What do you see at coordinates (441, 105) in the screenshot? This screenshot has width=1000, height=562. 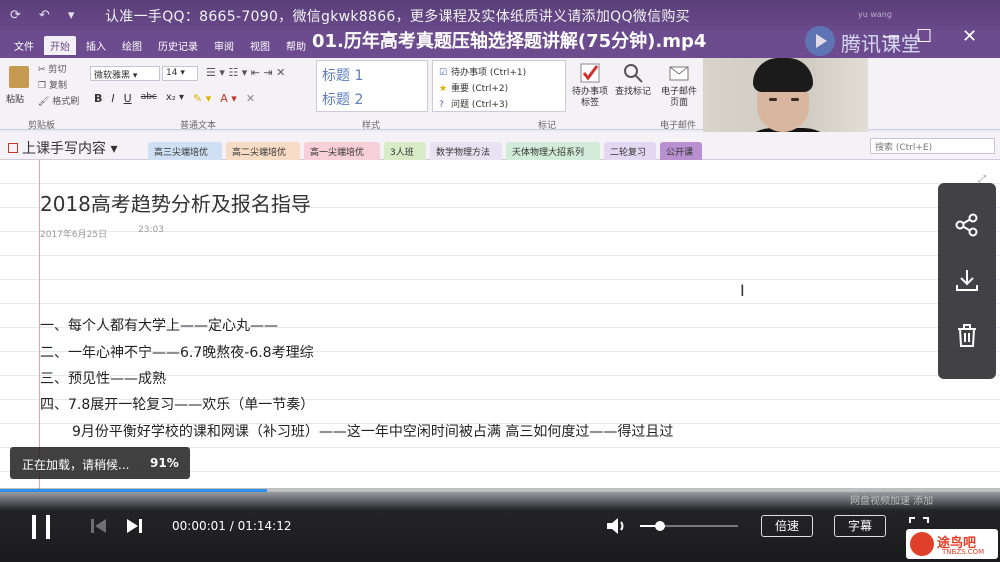 I see `question-icon: ?` at bounding box center [441, 105].